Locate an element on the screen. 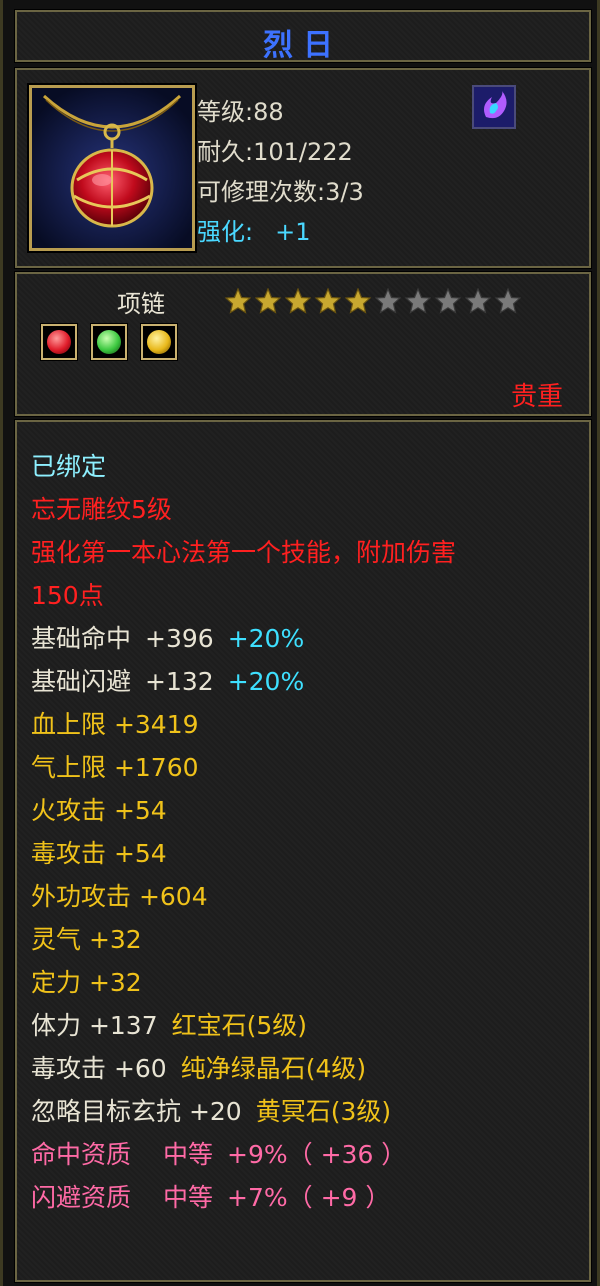 Image resolution: width=600 pixels, height=1286 pixels. gem-slot-red is located at coordinates (59, 342).